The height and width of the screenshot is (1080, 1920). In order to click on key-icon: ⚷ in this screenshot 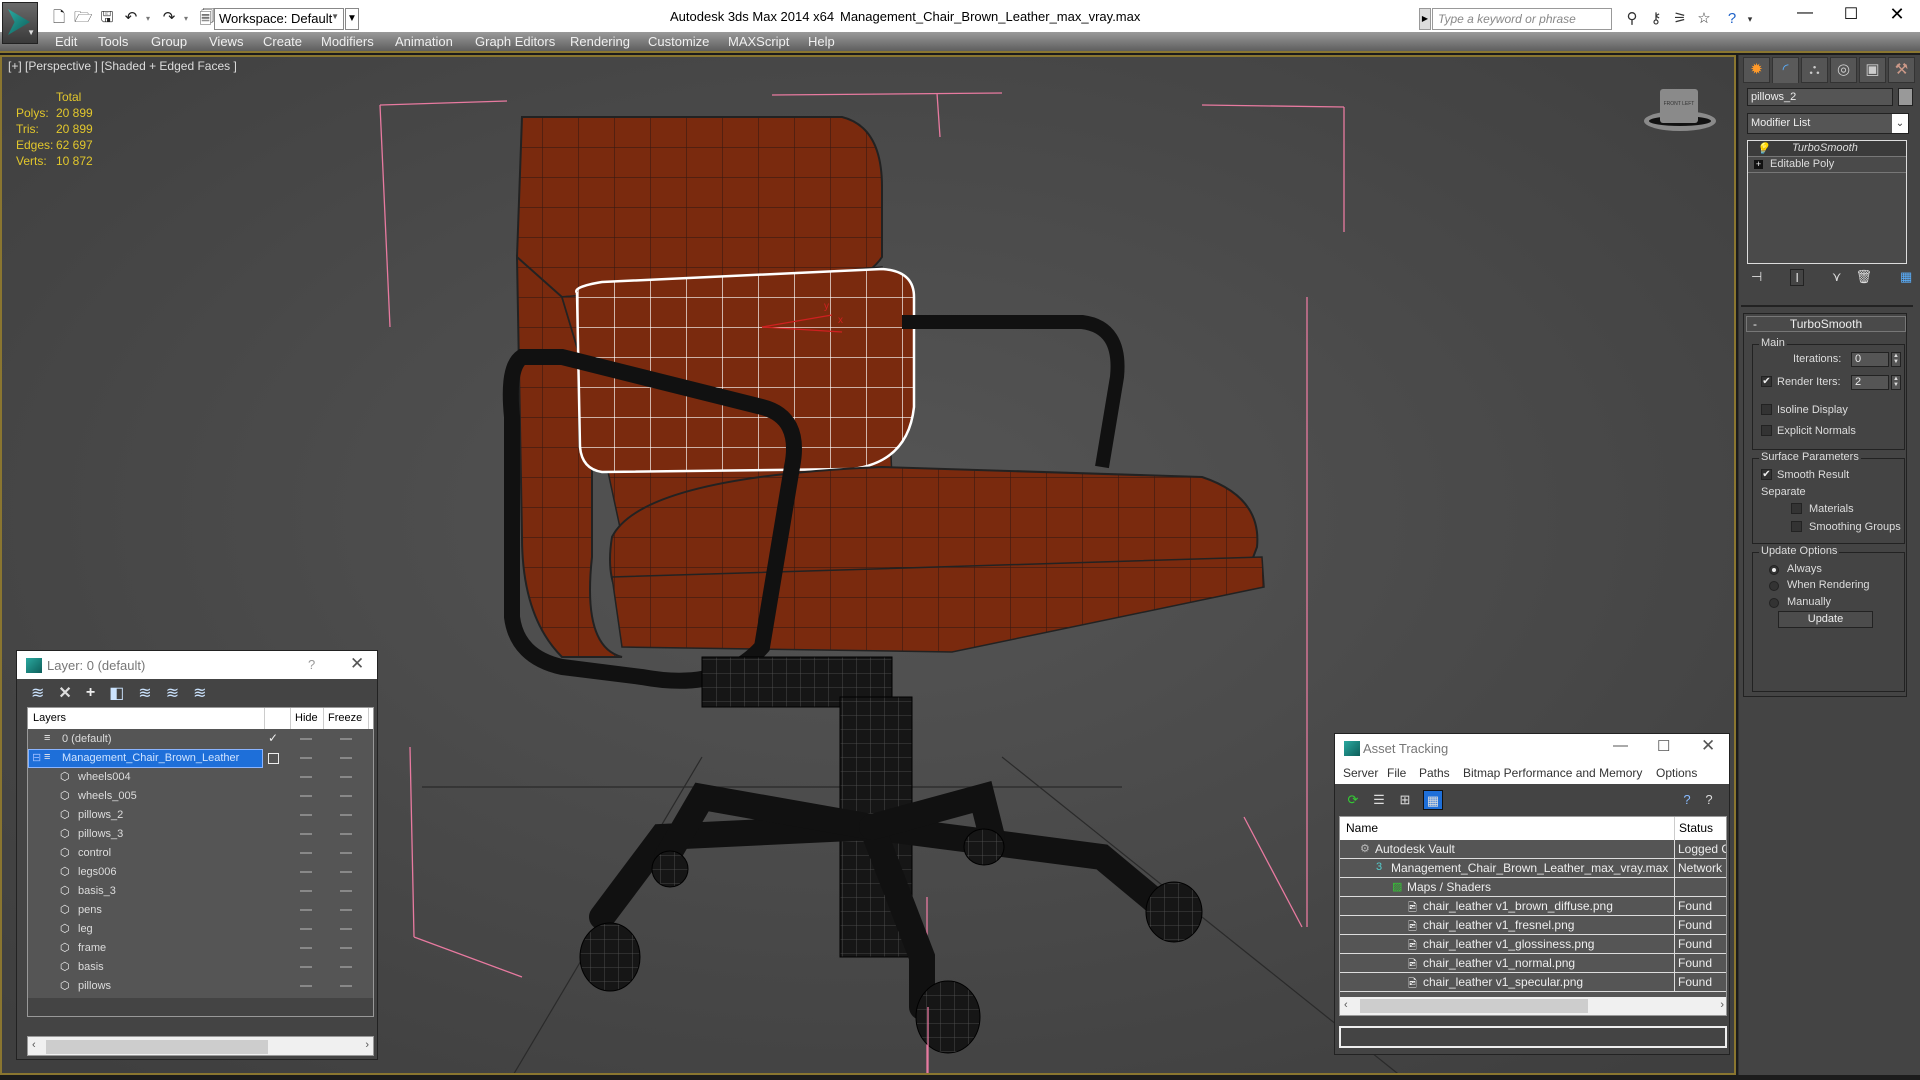, I will do `click(1656, 19)`.